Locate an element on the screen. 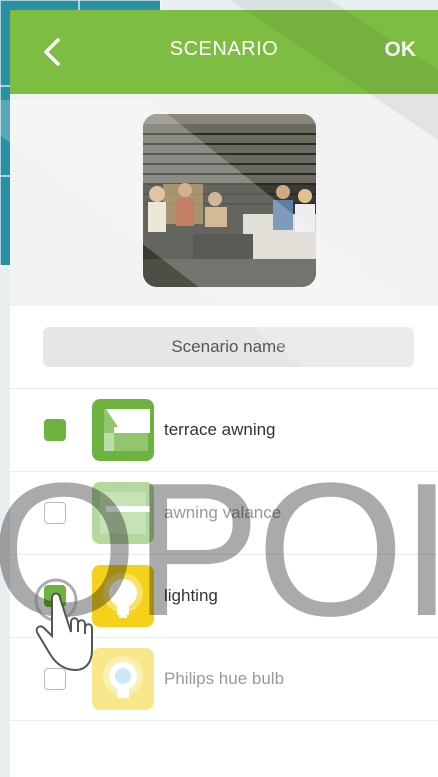  device-label: awning valance is located at coordinates (223, 512).